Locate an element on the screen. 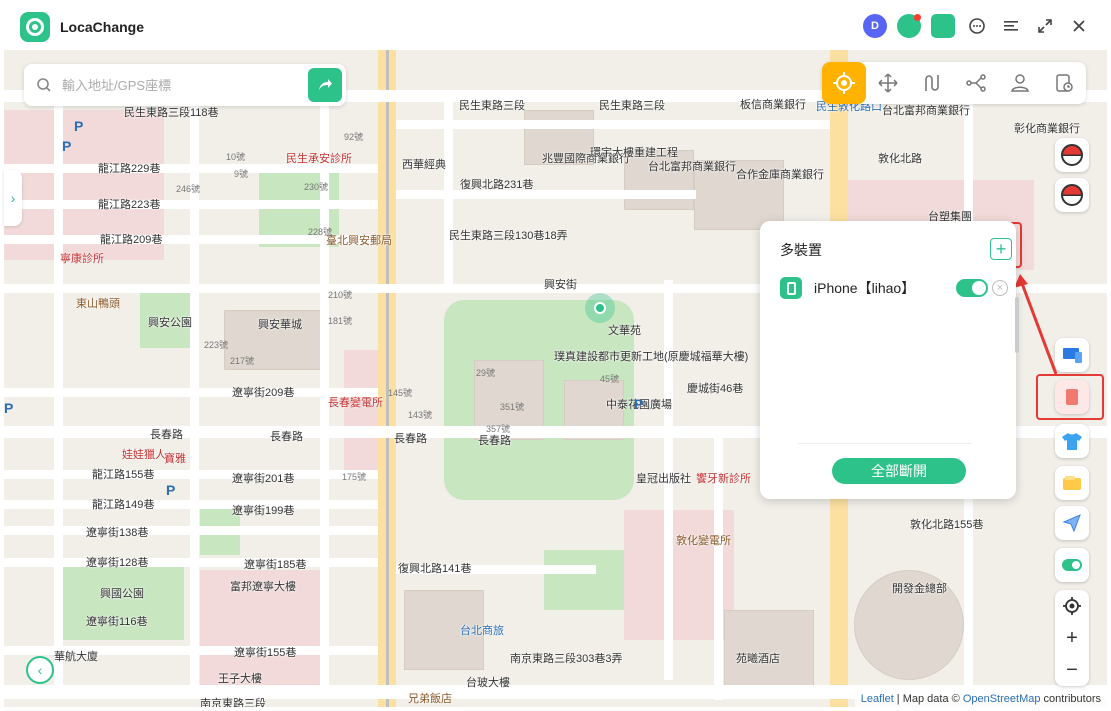  street-label: 遼寧街128巷 is located at coordinates (117, 563).